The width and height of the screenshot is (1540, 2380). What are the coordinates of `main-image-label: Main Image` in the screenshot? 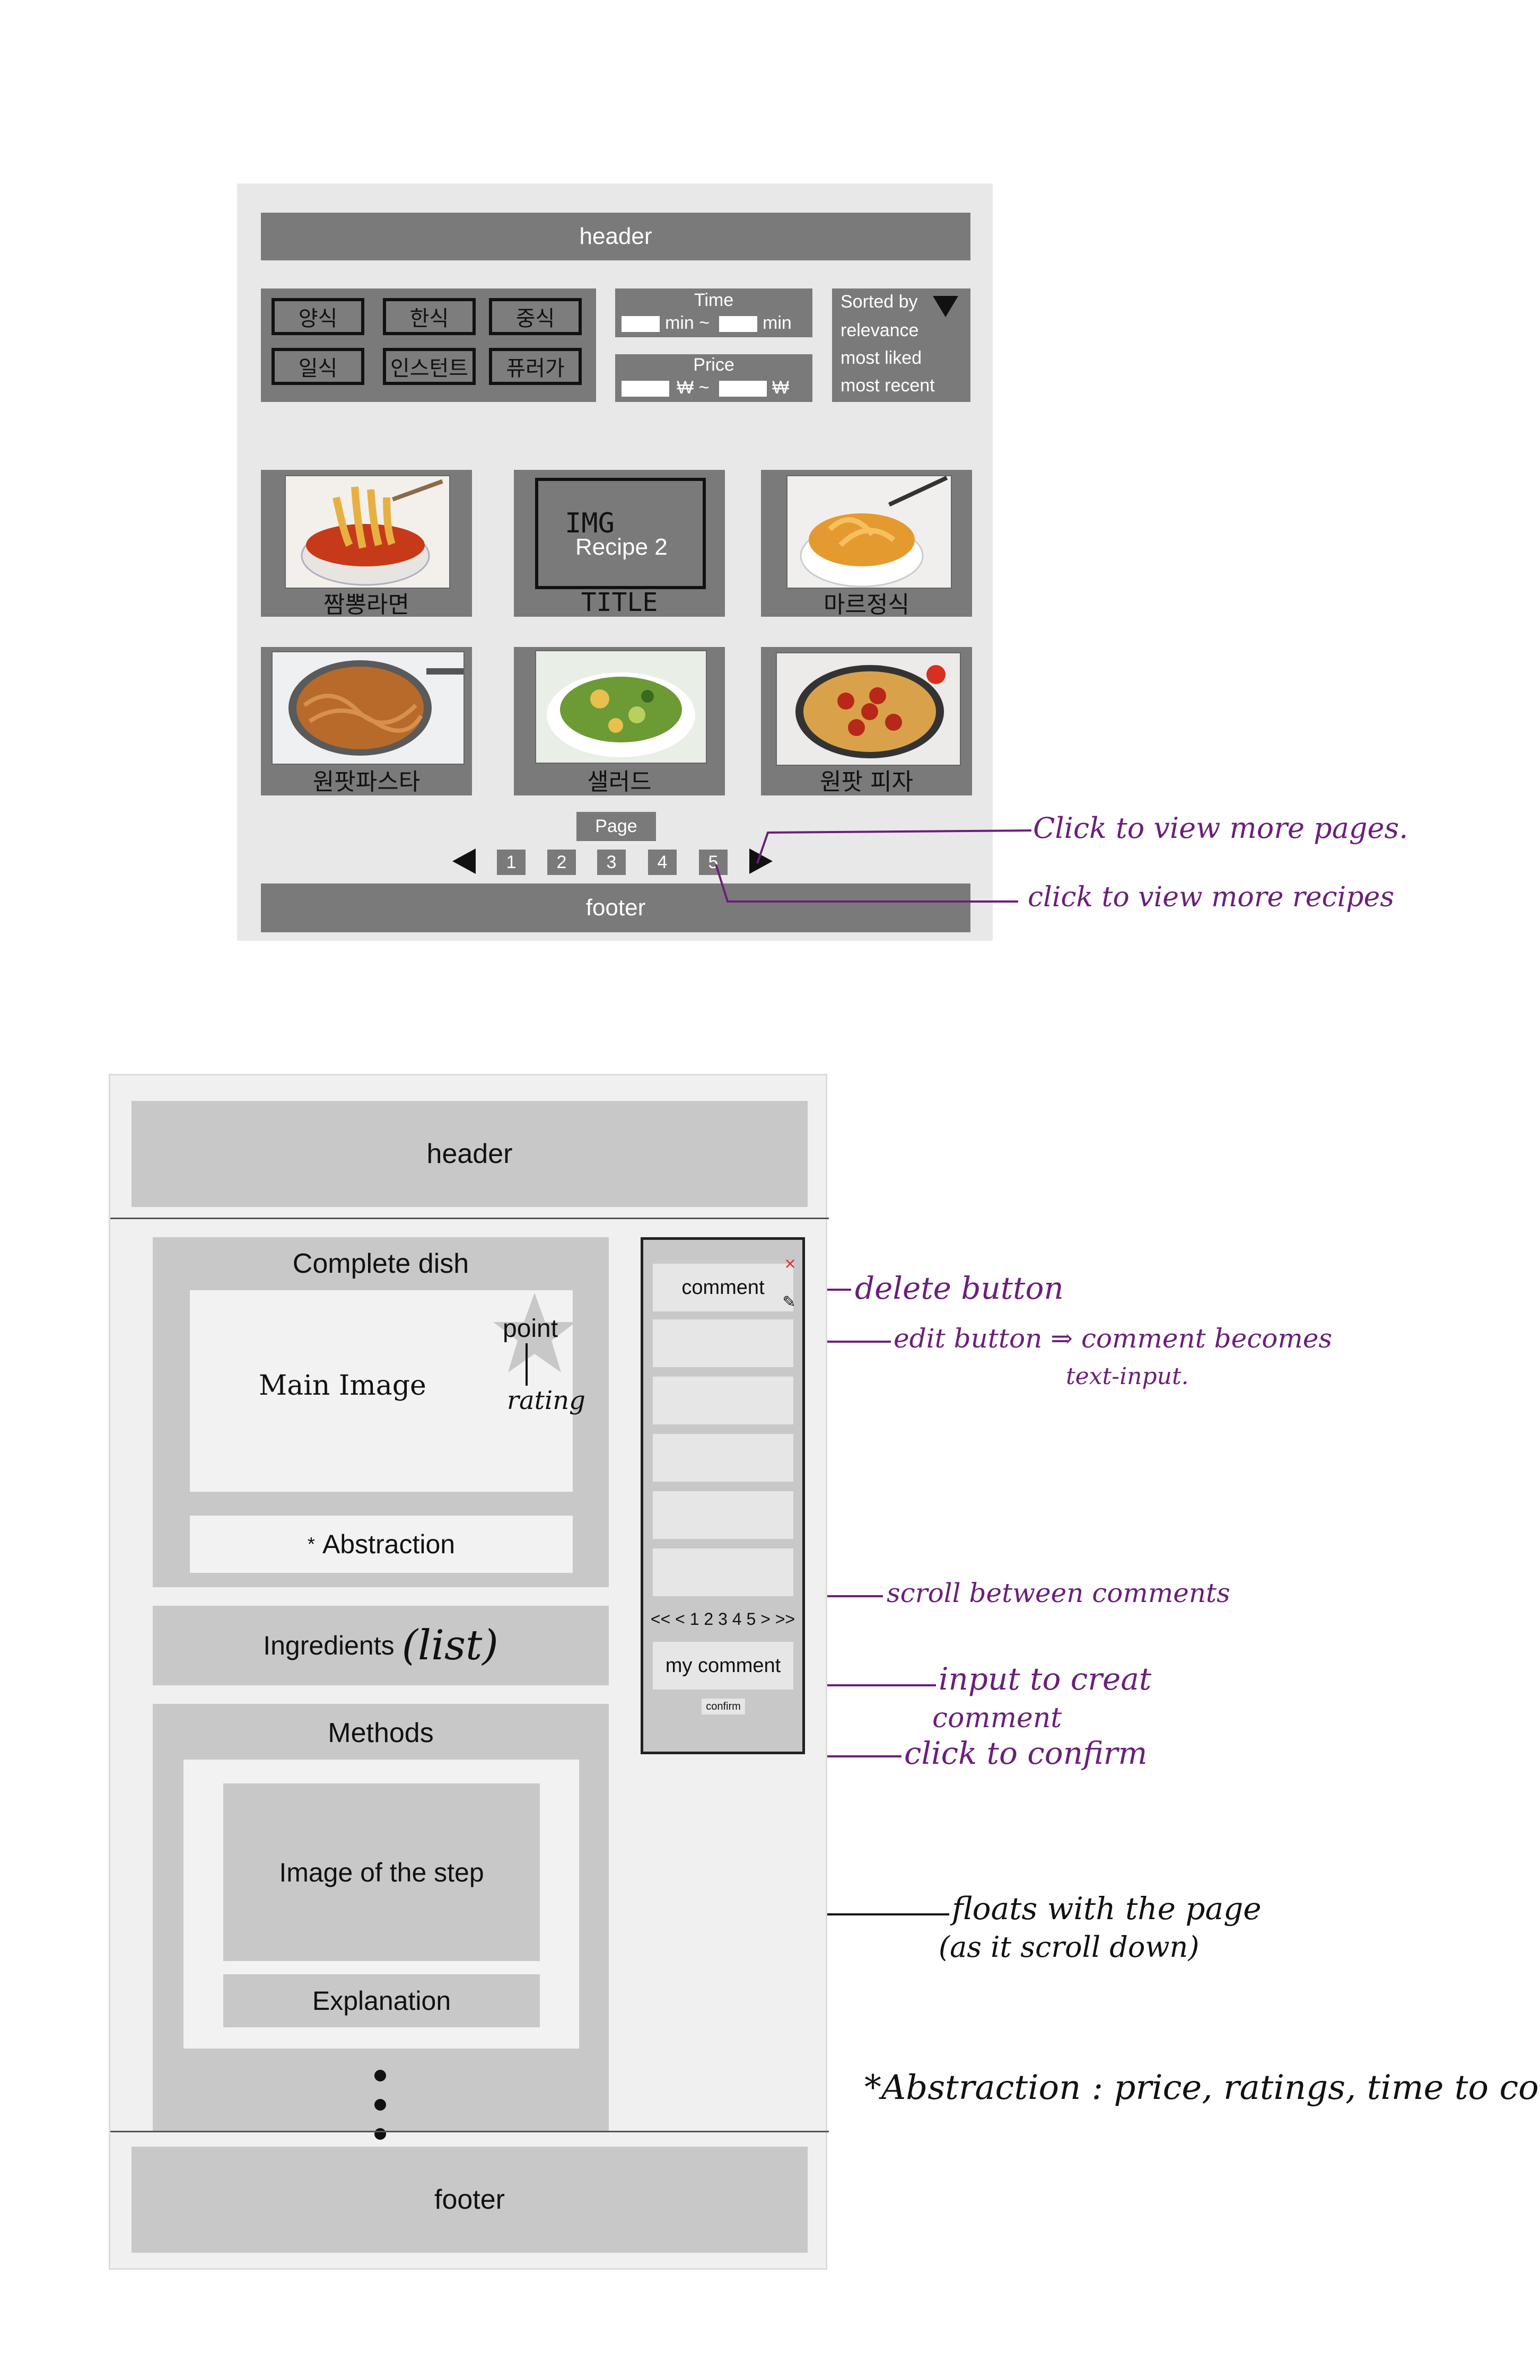 It's located at (342, 1386).